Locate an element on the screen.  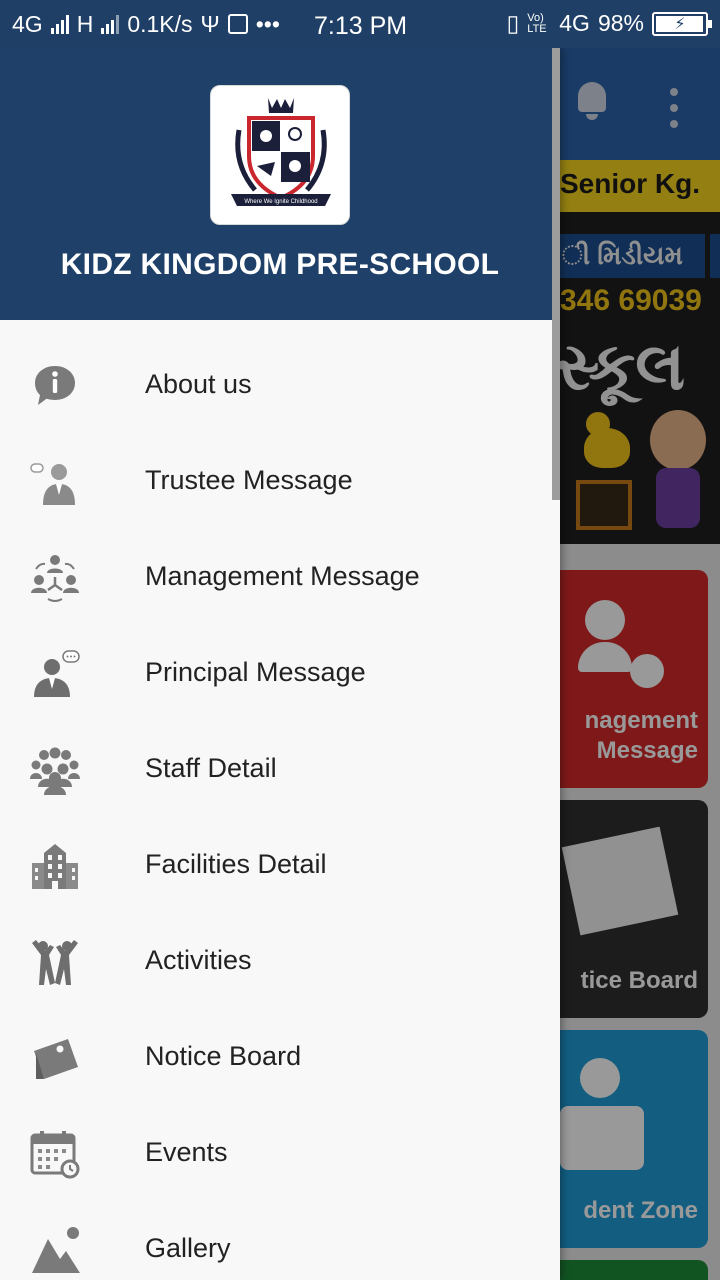
clock: 7:13 PM is located at coordinates (361, 26).